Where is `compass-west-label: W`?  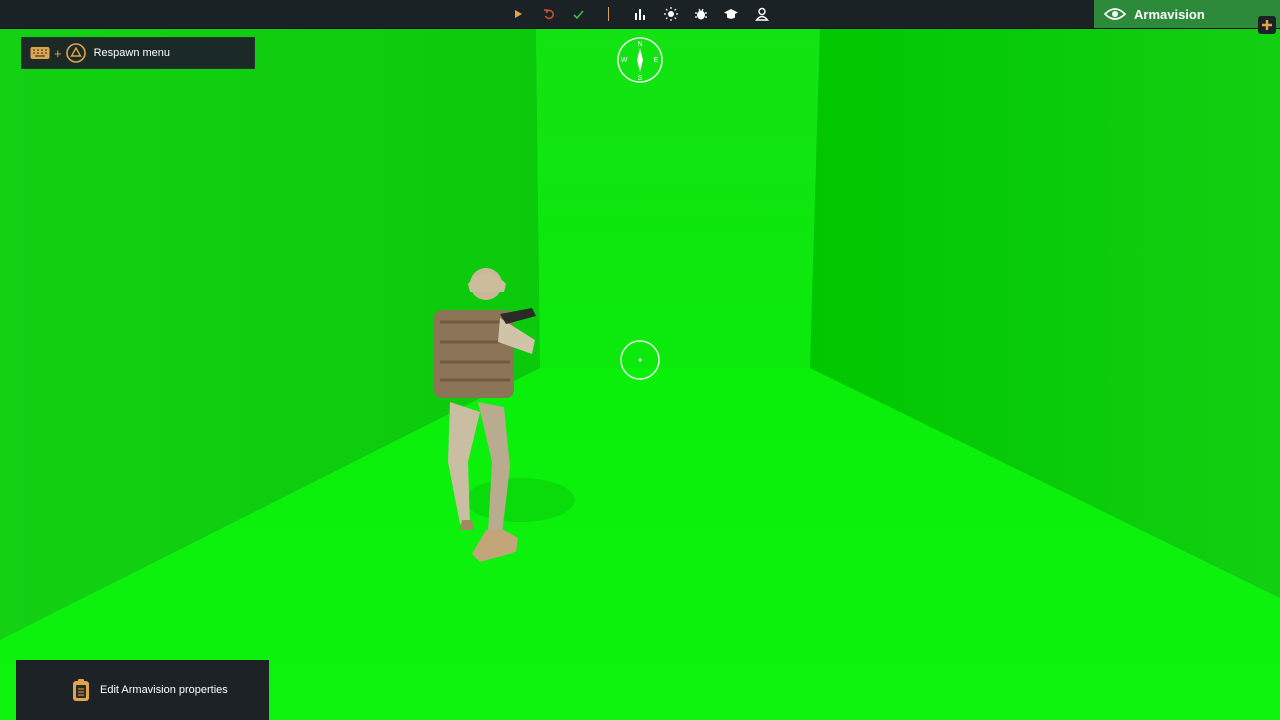
compass-west-label: W is located at coordinates (624, 60).